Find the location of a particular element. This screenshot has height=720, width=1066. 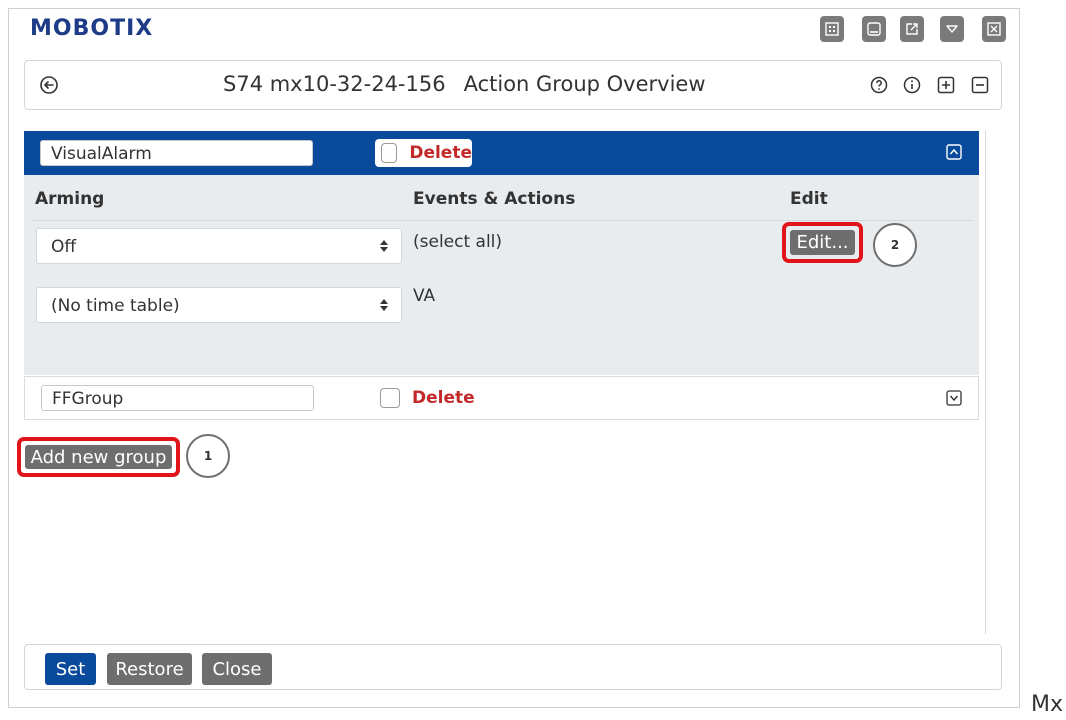

dropdown-icon is located at coordinates (952, 29).